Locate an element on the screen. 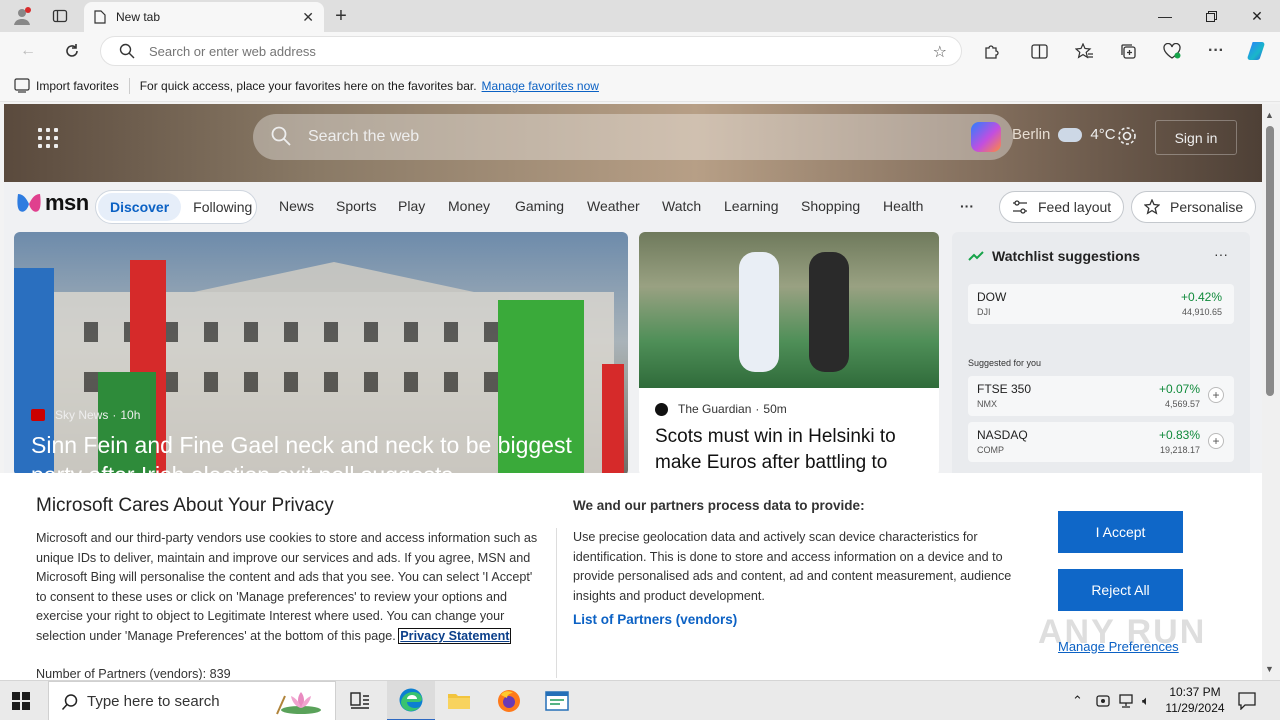  close-tab-icon: ✕ is located at coordinates (308, 17).